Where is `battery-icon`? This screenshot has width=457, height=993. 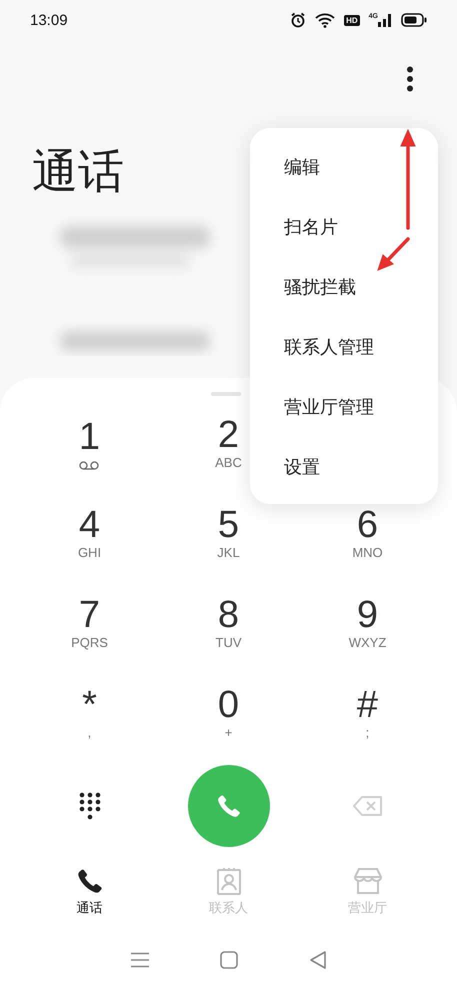 battery-icon is located at coordinates (414, 20).